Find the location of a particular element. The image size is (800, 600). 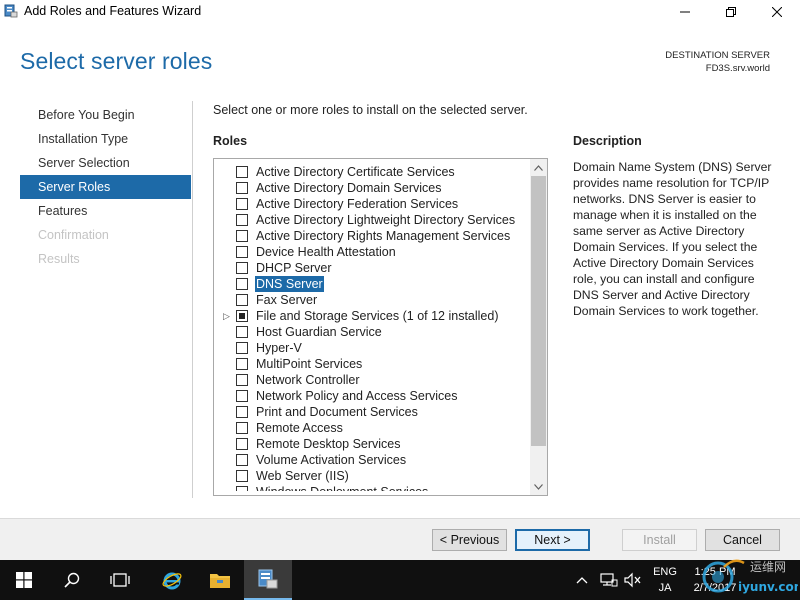

role-label: MultiPoint Services is located at coordinates (309, 364).